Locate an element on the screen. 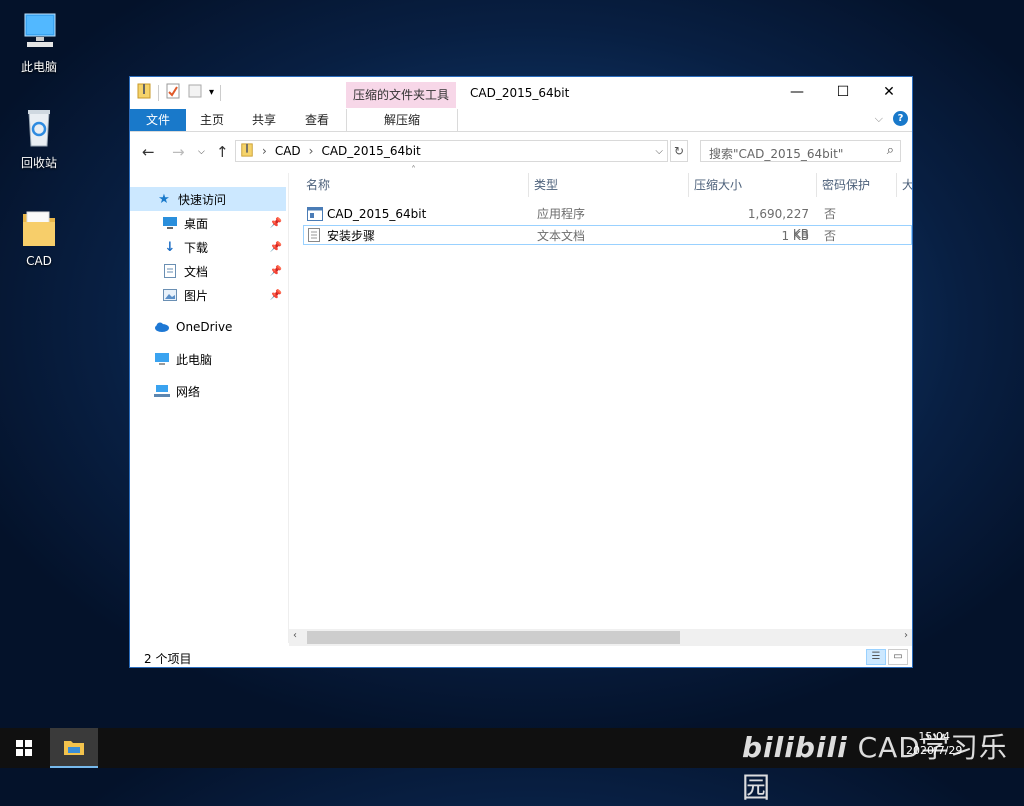 The width and height of the screenshot is (1024, 806). folder-icon is located at coordinates (39, 228).